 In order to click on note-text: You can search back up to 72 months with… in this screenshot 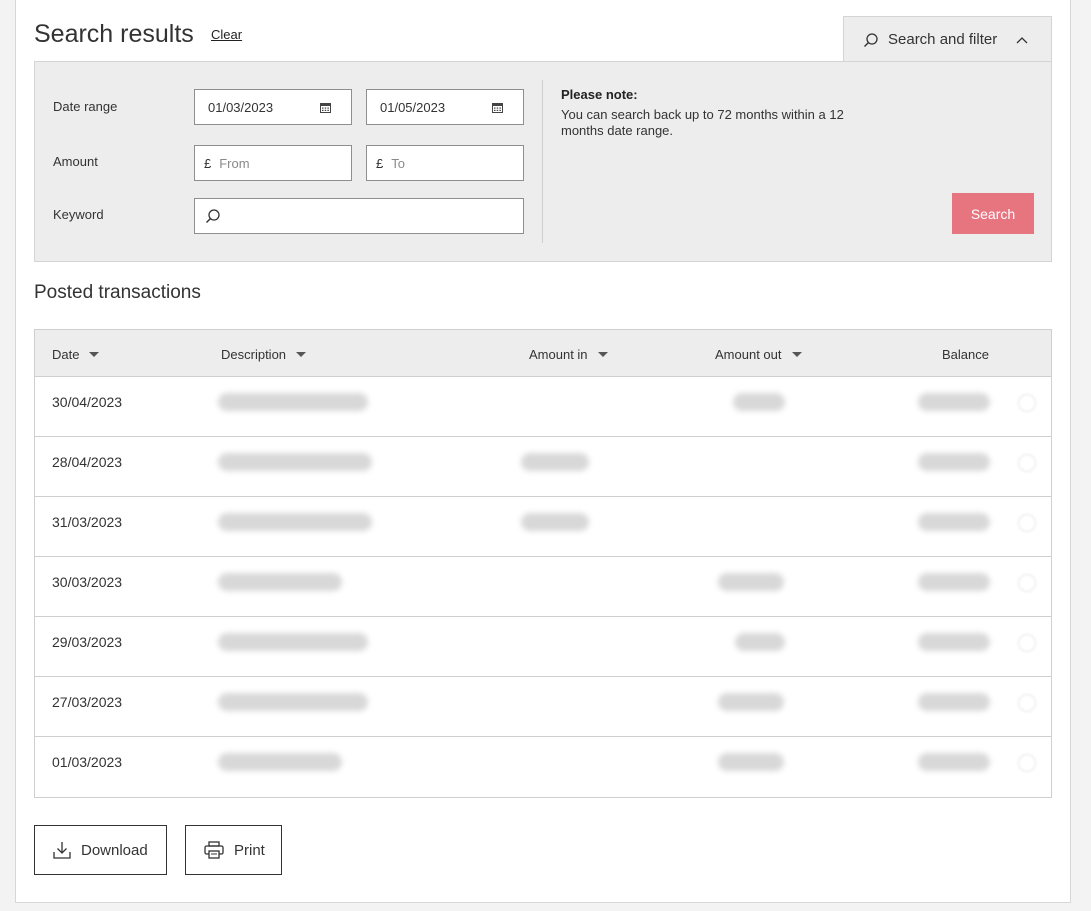, I will do `click(702, 122)`.